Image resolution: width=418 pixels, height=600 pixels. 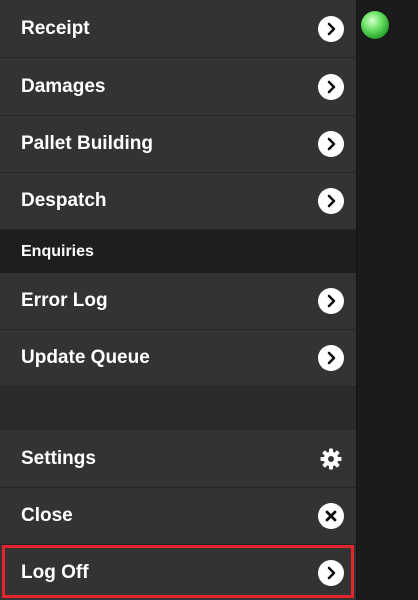 I want to click on menu-item-label: Close, so click(x=47, y=515).